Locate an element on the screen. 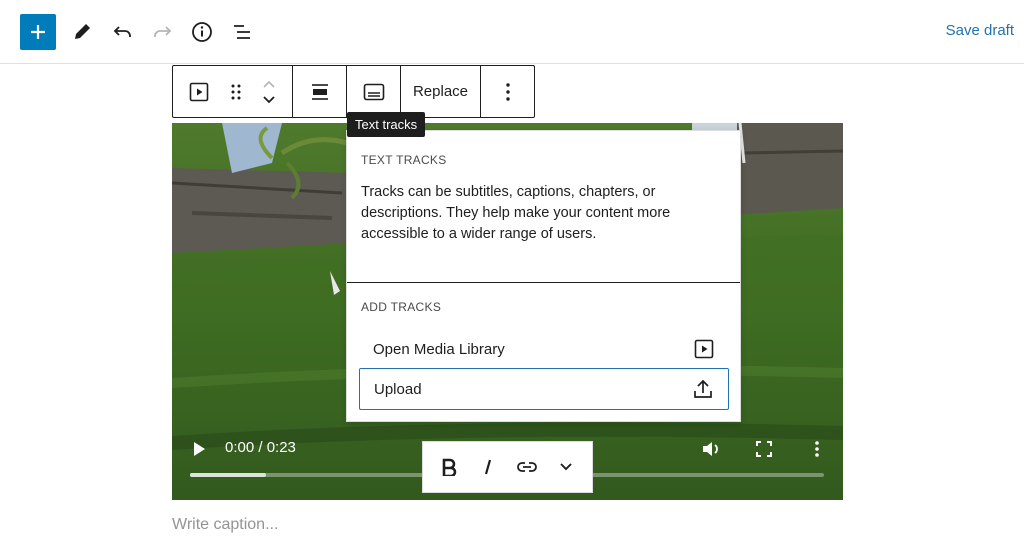 The width and height of the screenshot is (1024, 553). bold-button is located at coordinates (449, 467).